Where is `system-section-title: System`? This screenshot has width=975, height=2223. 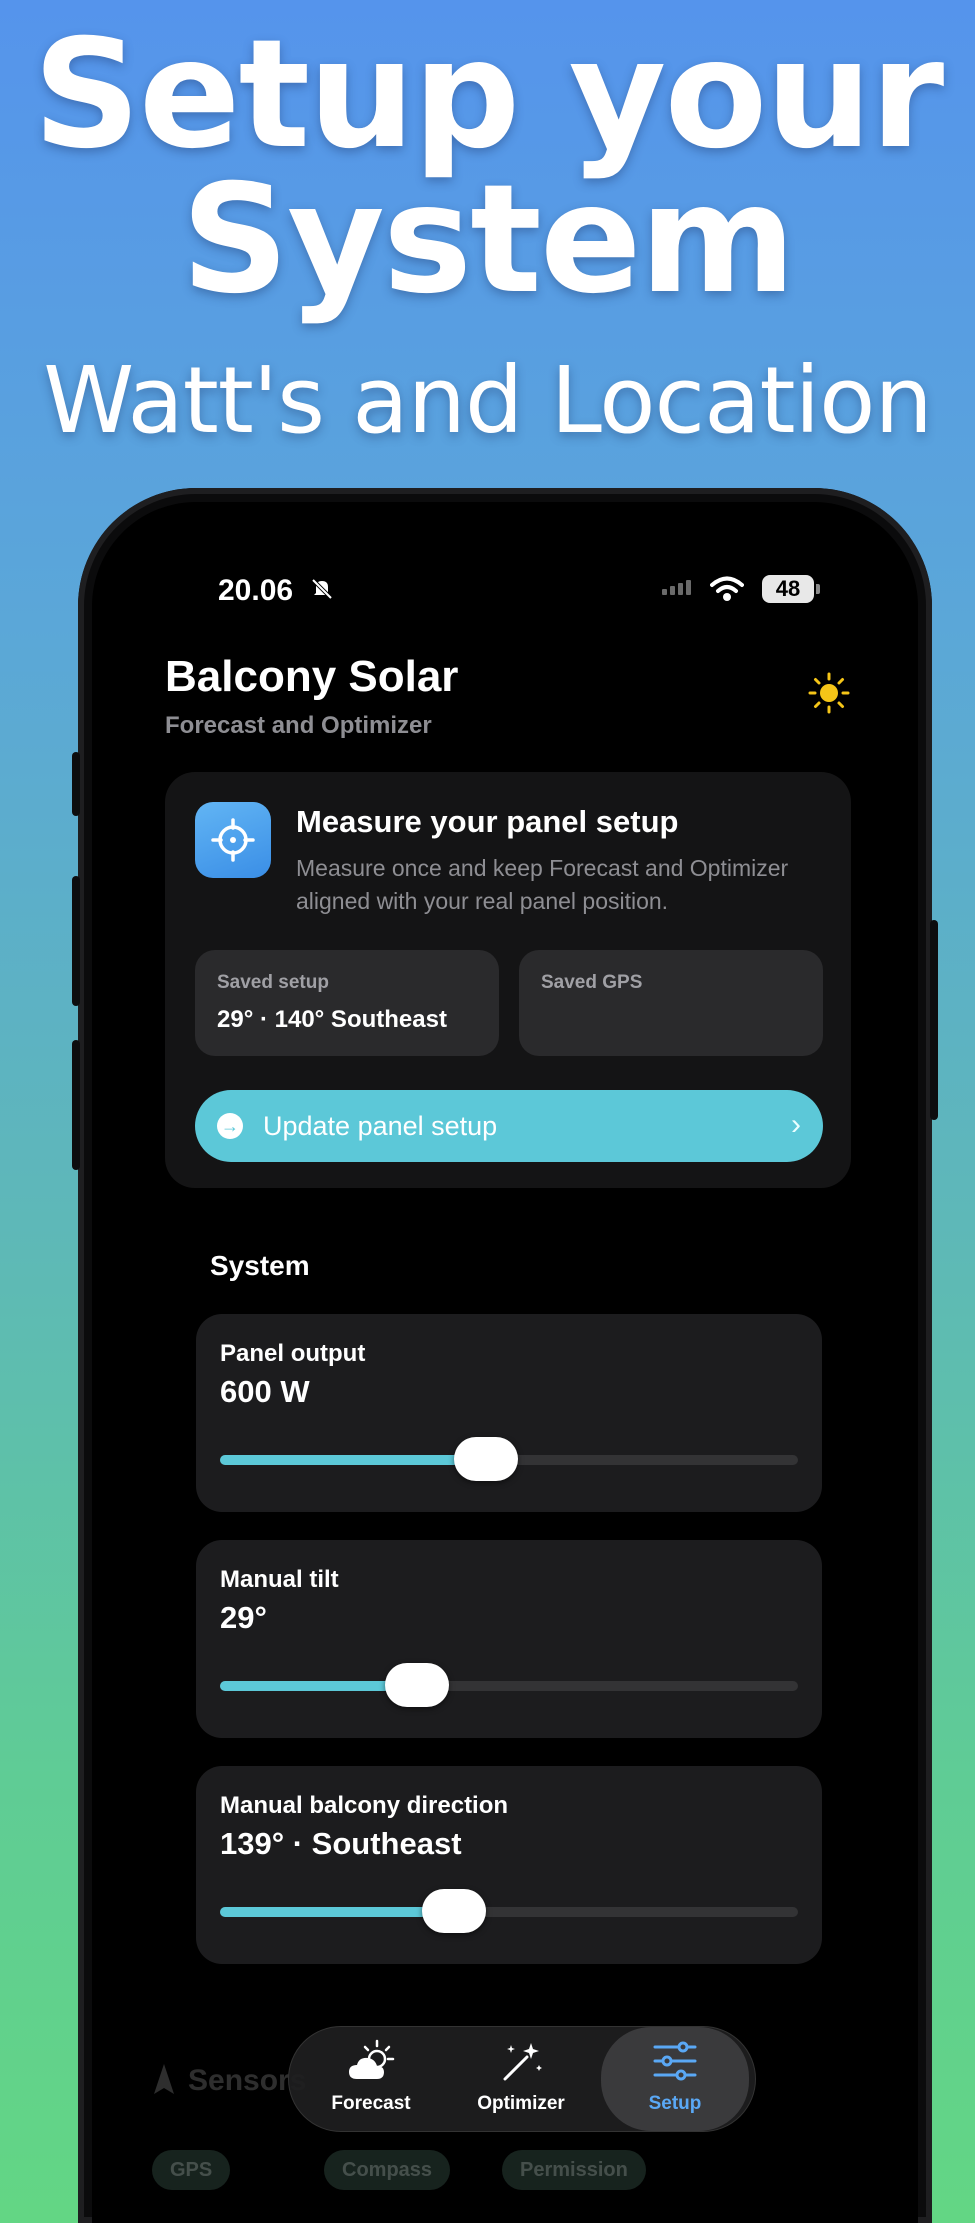
system-section-title: System is located at coordinates (260, 1265).